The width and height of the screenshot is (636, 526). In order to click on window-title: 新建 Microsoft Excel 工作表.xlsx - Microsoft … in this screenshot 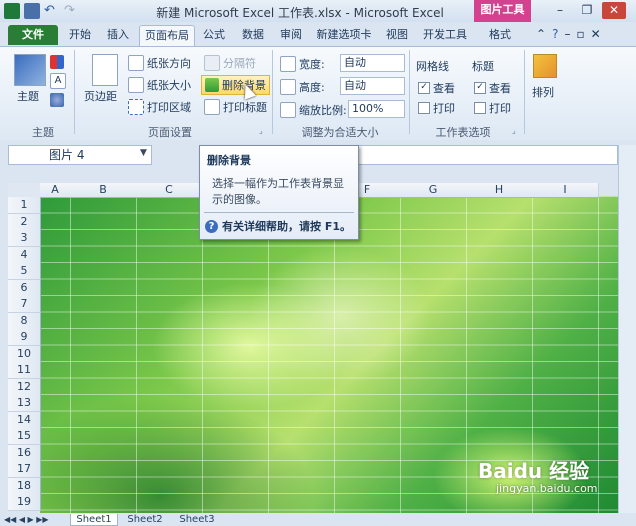, I will do `click(300, 13)`.